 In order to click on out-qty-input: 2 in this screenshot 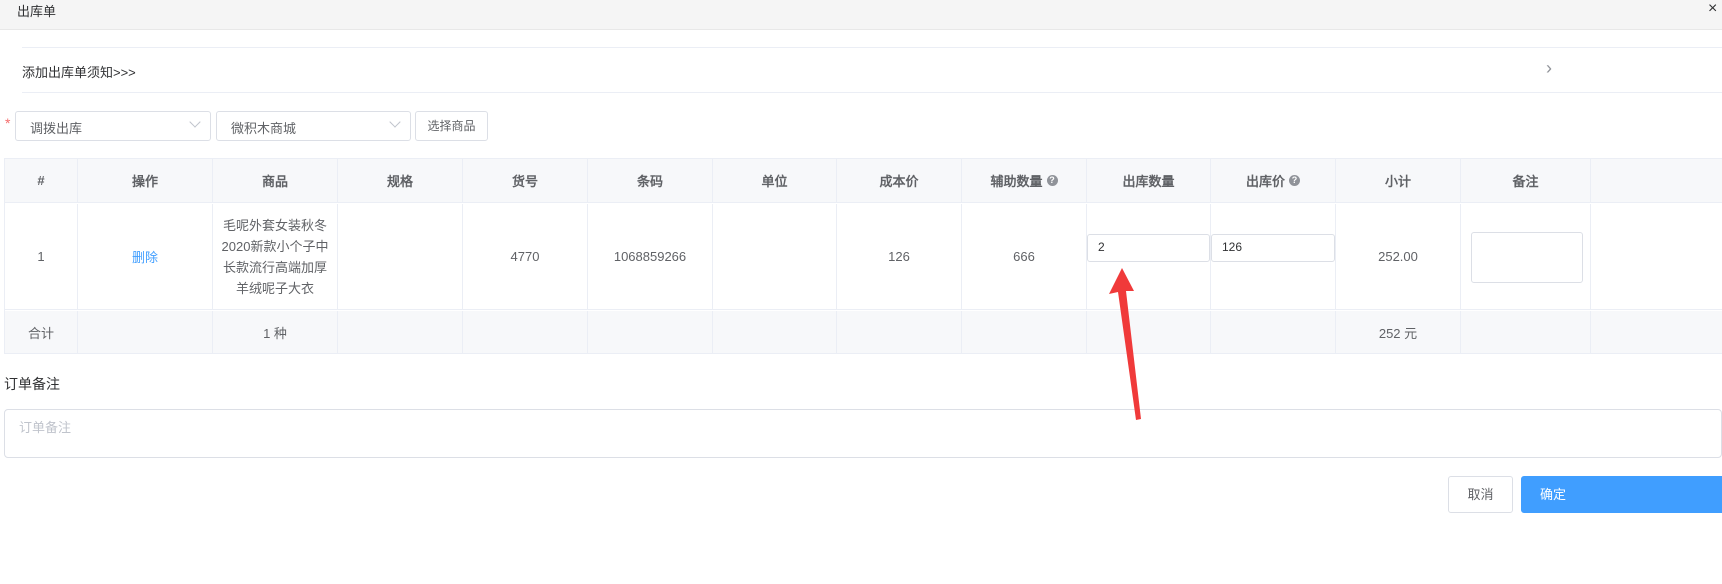, I will do `click(1148, 248)`.